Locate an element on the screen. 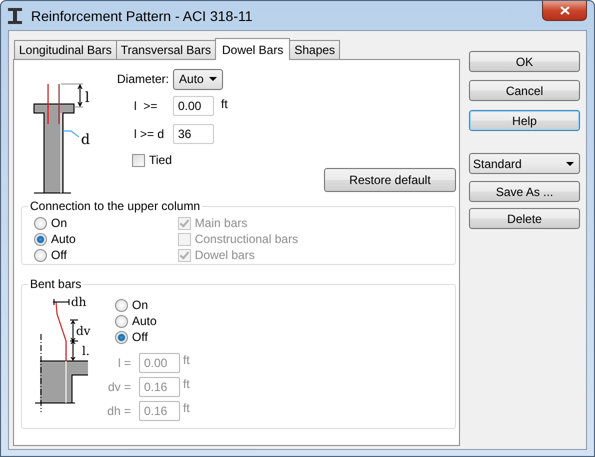  dialog-button: Delete is located at coordinates (524, 218).